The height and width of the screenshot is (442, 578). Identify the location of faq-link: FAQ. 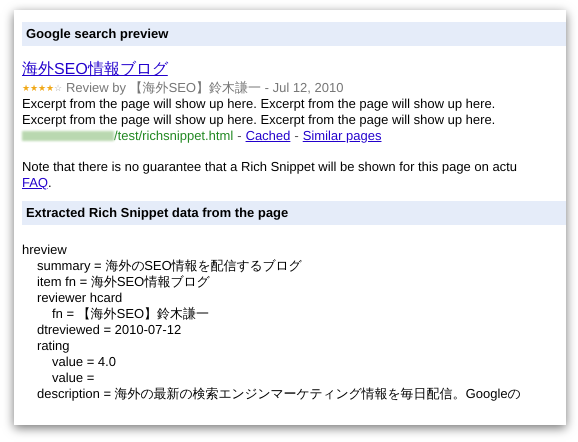
(35, 183).